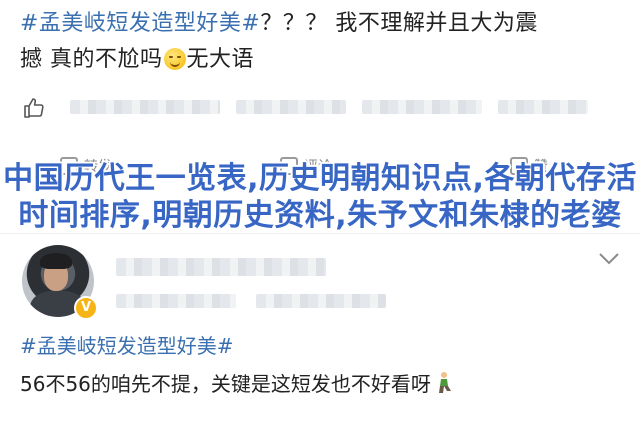 Image resolution: width=640 pixels, height=421 pixels. I want to click on post-text-line2: 撼 真的不尬吗, so click(91, 59).